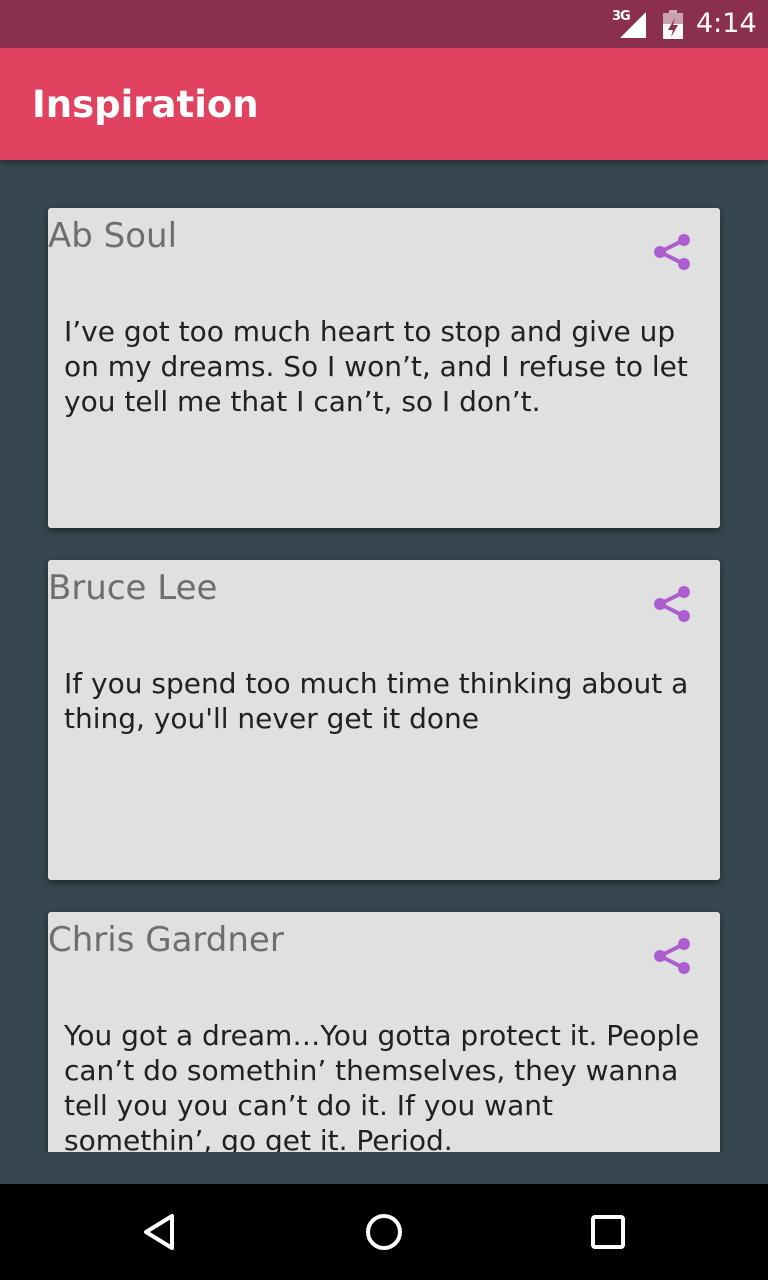 This screenshot has height=1280, width=768. Describe the element at coordinates (145, 104) in the screenshot. I see `app-title: Inspiration` at that location.